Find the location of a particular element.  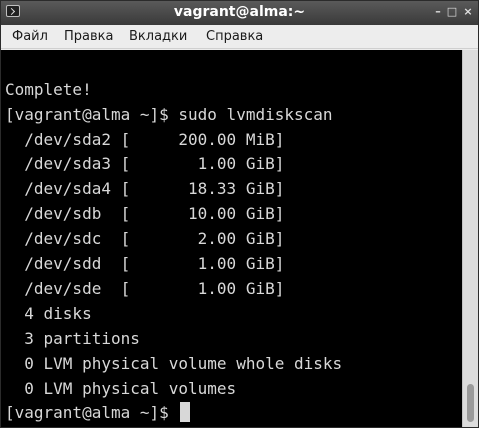

close-button: × is located at coordinates (468, 12).